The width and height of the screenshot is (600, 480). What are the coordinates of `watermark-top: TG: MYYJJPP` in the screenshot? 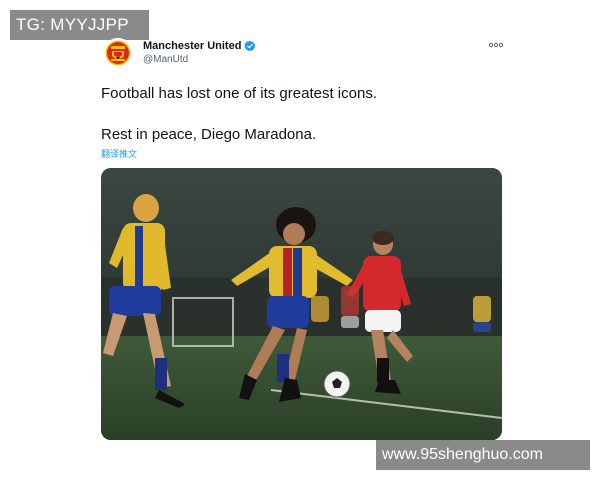 It's located at (79, 25).